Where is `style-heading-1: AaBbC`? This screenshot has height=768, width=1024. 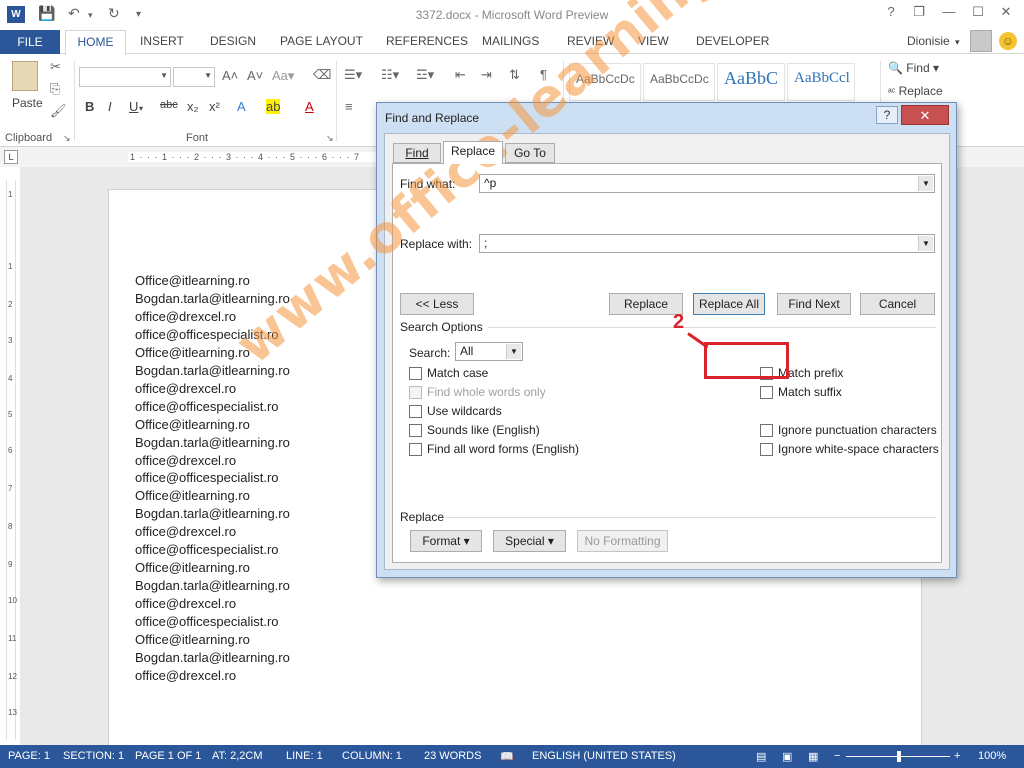
style-heading-1: AaBbC is located at coordinates (751, 82).